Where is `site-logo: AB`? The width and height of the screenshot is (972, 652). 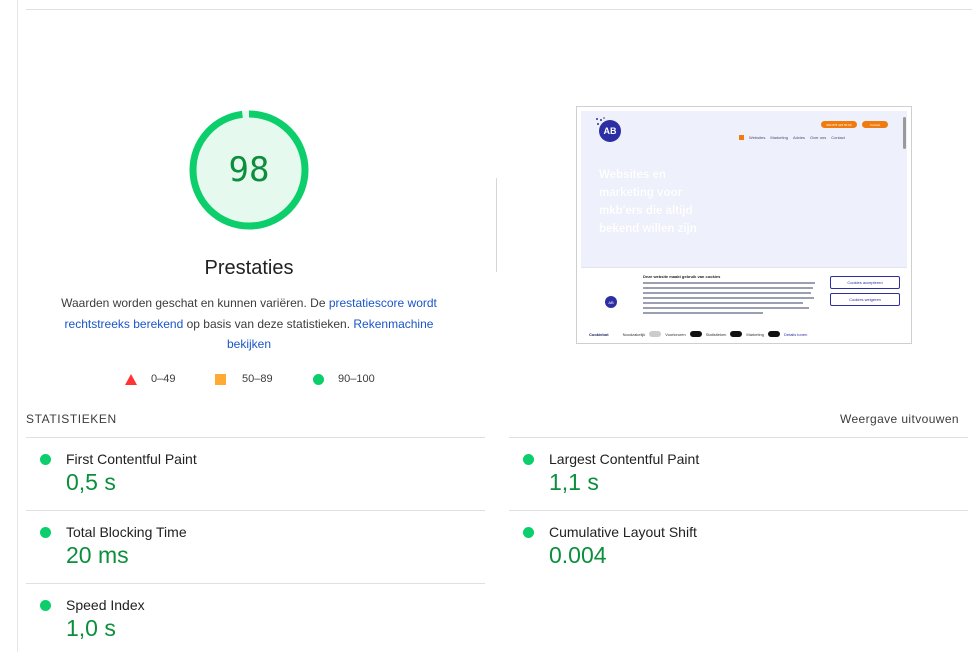
site-logo: AB is located at coordinates (610, 131).